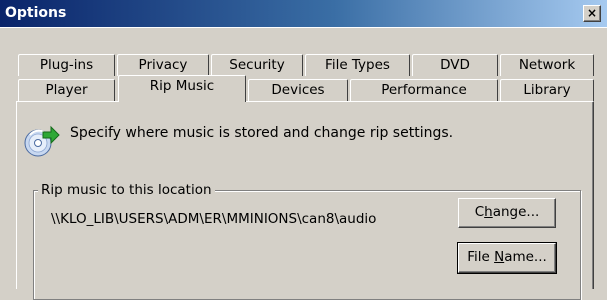  What do you see at coordinates (126, 190) in the screenshot?
I see `rip-location-group-label: Rip music to this location` at bounding box center [126, 190].